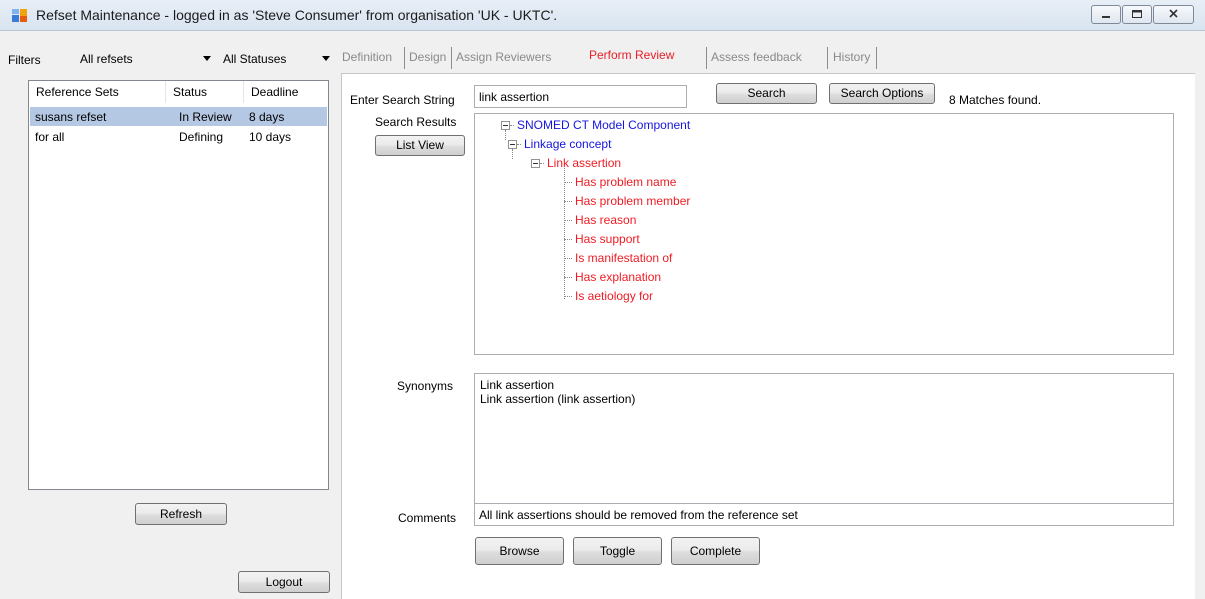  Describe the element at coordinates (145, 59) in the screenshot. I see `refset-filter-dropdown: All refsets` at that location.